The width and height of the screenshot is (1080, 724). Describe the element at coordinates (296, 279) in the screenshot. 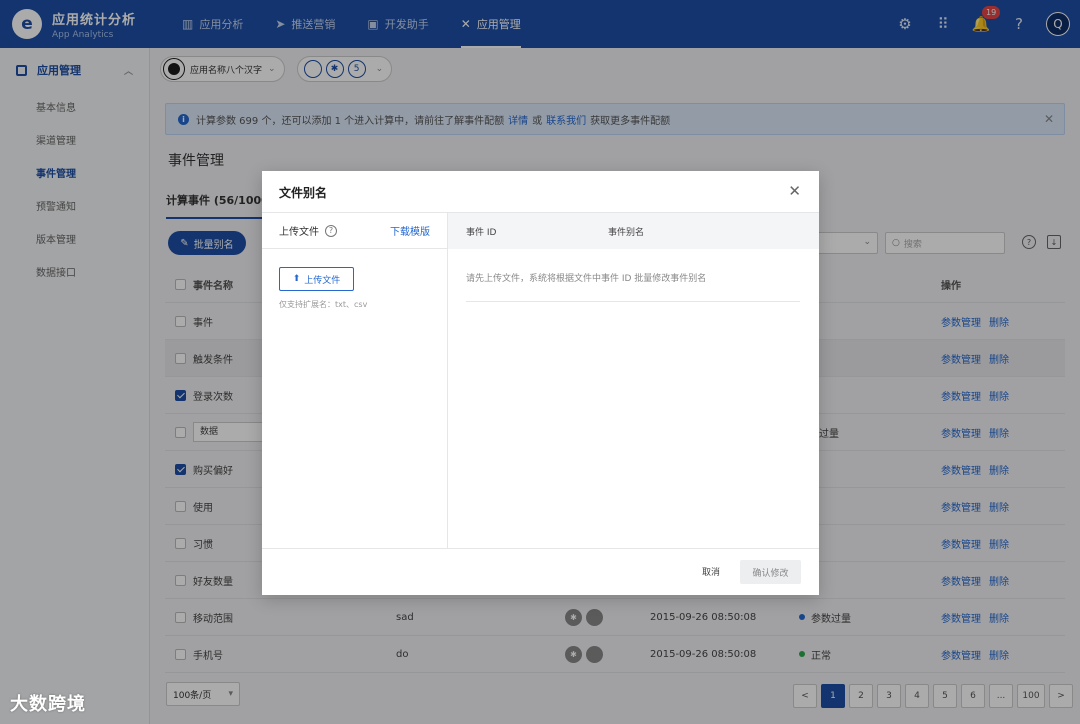

I see `upload-icon: ⬆` at that location.